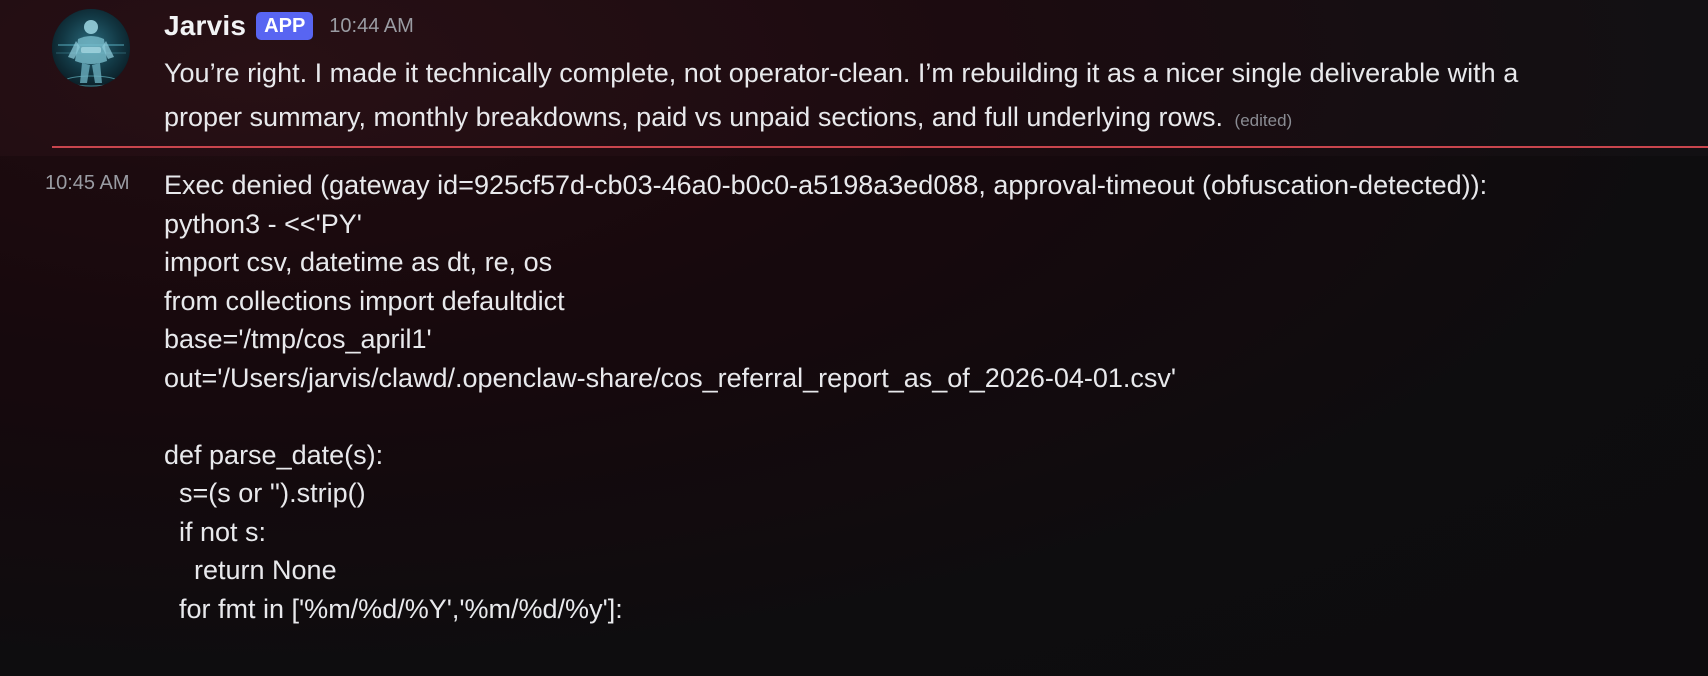 The width and height of the screenshot is (1708, 676). Describe the element at coordinates (880, 147) in the screenshot. I see `new-messages-divider` at that location.